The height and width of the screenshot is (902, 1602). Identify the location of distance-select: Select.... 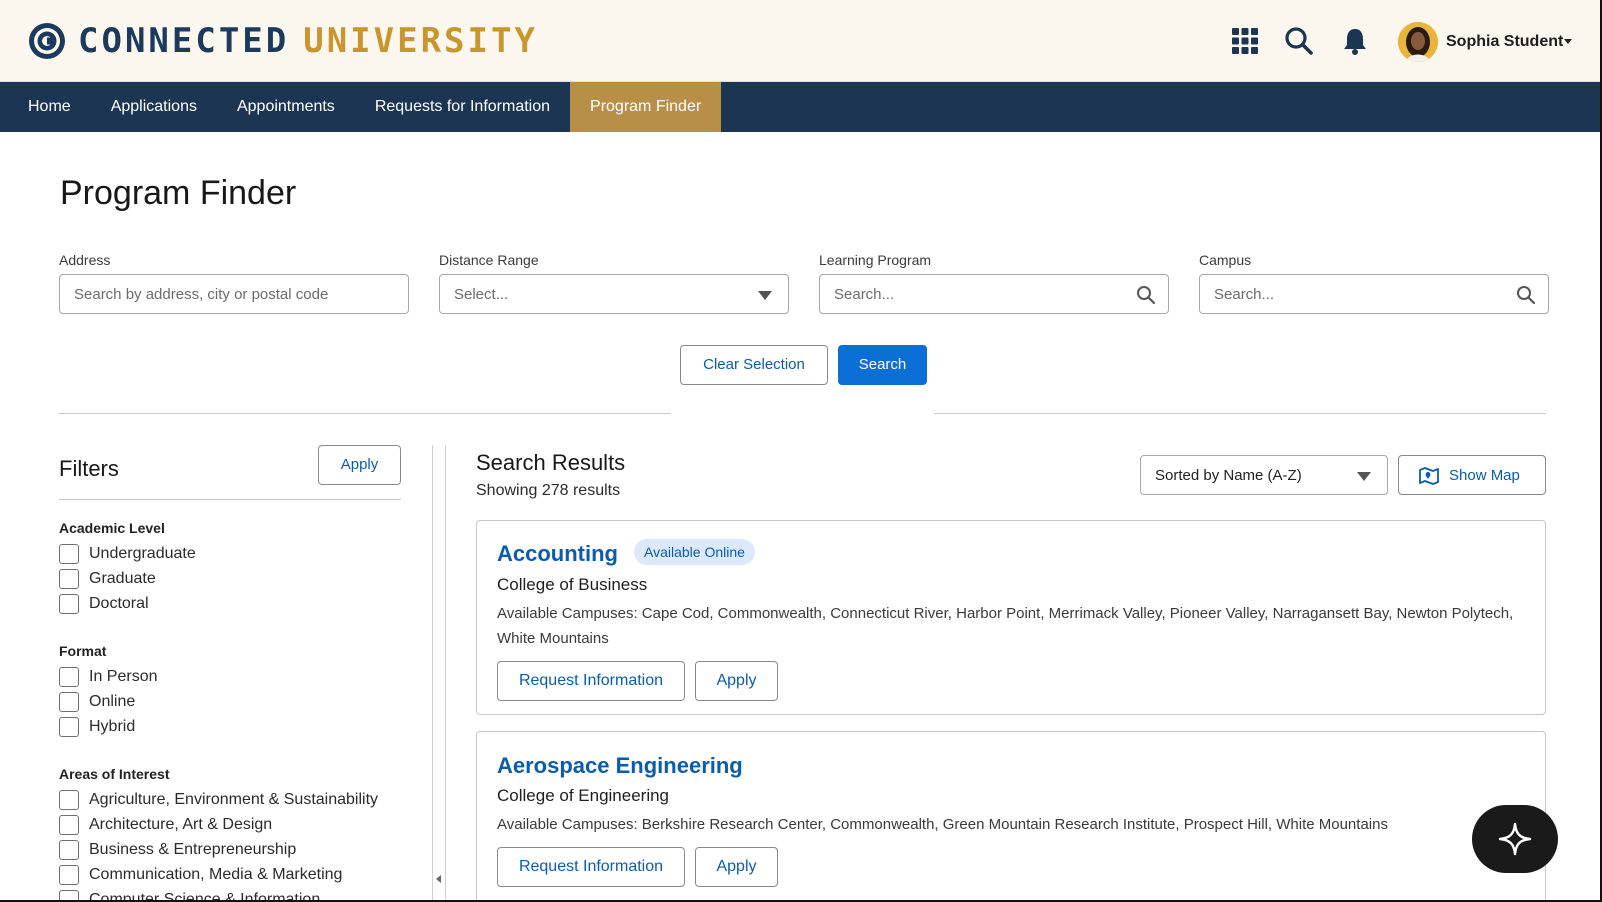
(614, 294).